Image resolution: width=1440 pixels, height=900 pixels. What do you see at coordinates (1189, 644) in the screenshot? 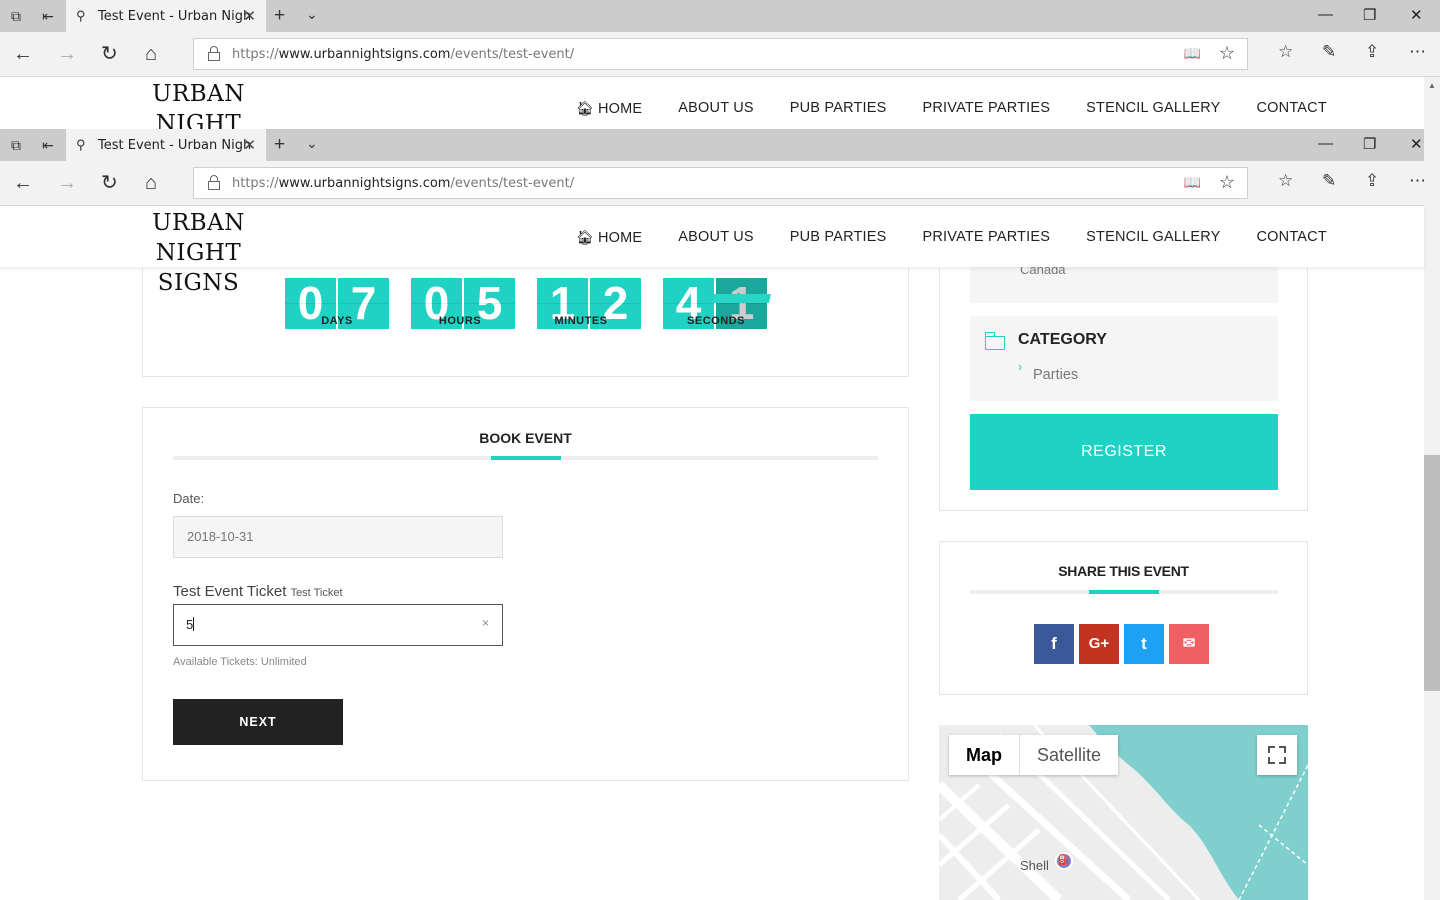
I see `email-icon: ✉` at bounding box center [1189, 644].